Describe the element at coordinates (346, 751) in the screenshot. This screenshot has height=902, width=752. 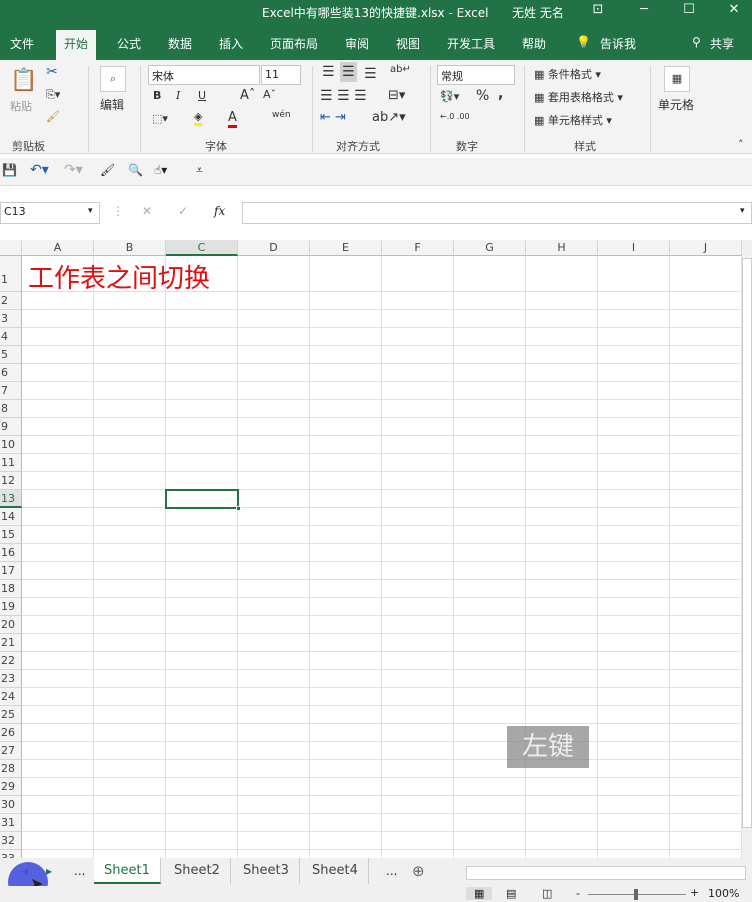
I see `cell-E27` at that location.